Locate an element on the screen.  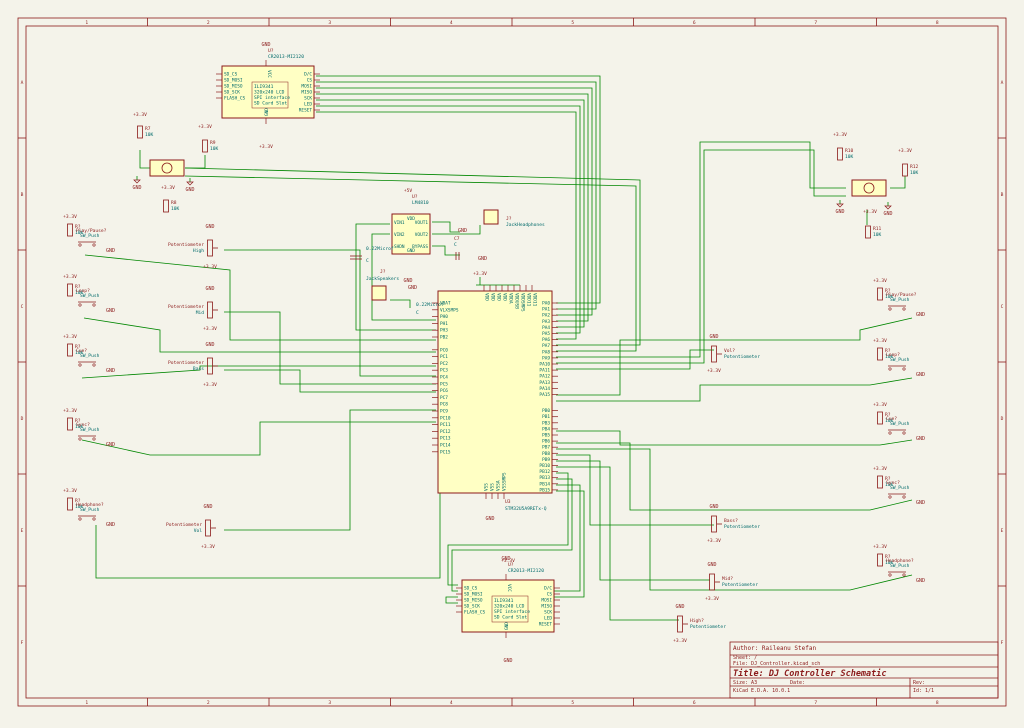
border-col-bottom: 2 is located at coordinates (208, 703).